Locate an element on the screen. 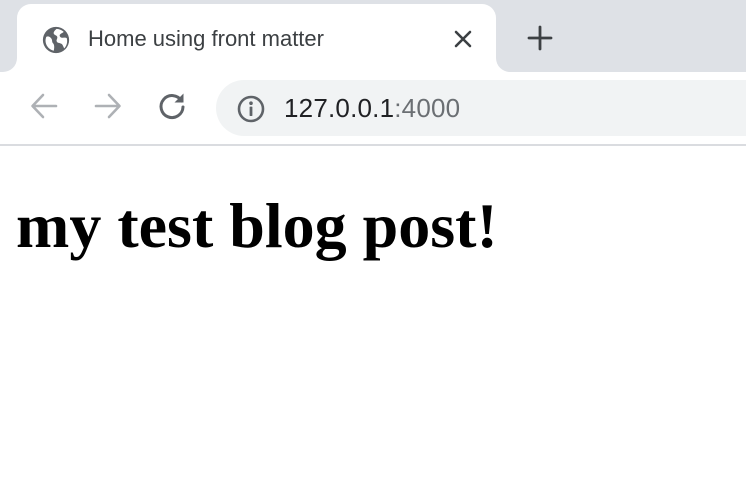 This screenshot has width=746, height=484. url-port: :4000 is located at coordinates (427, 108).